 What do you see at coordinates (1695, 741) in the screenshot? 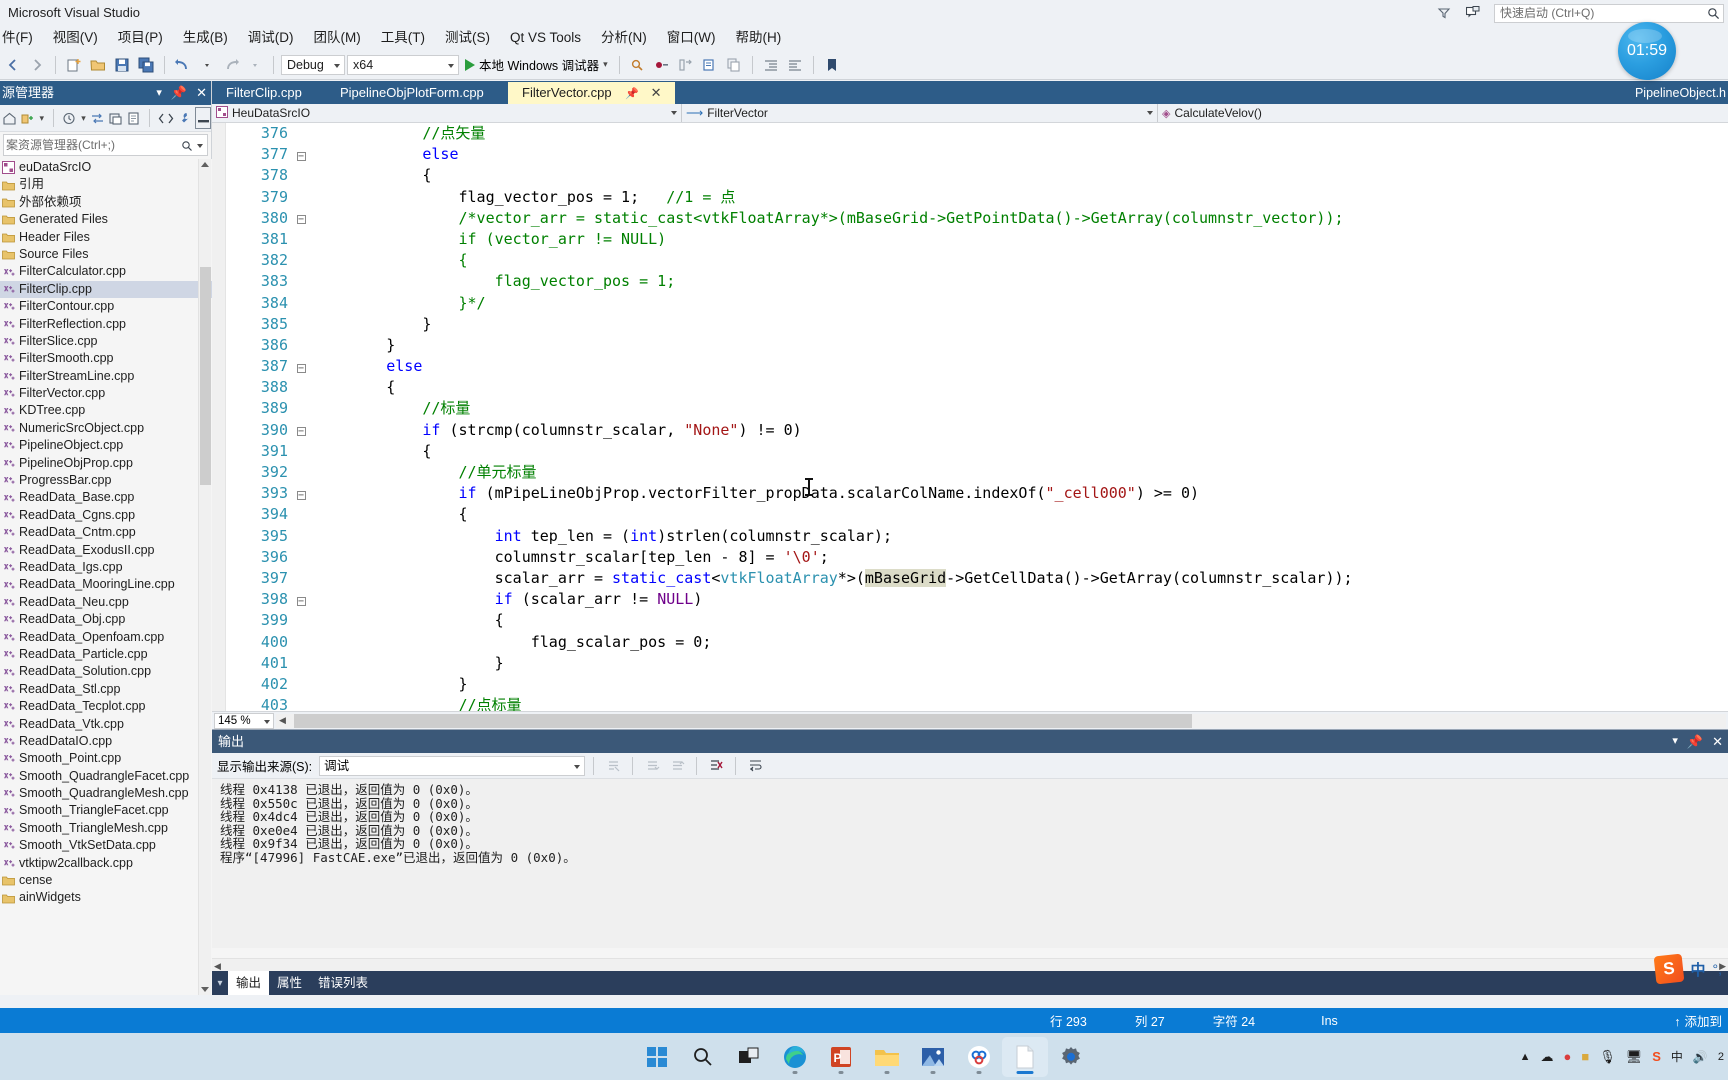
I see `pin-icon: 📌` at bounding box center [1695, 741].